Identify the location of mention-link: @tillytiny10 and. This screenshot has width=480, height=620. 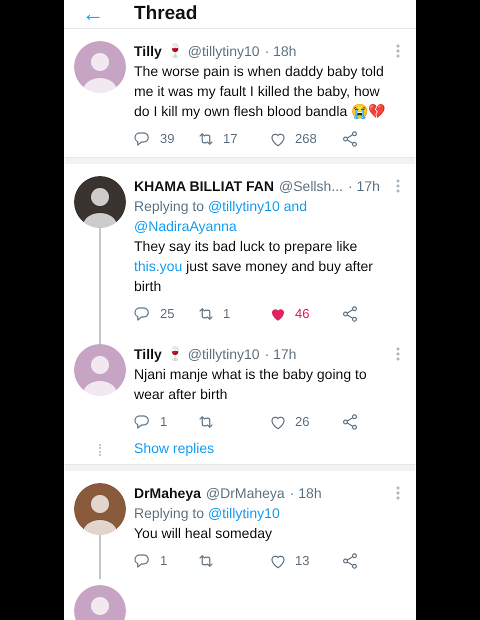
(257, 206).